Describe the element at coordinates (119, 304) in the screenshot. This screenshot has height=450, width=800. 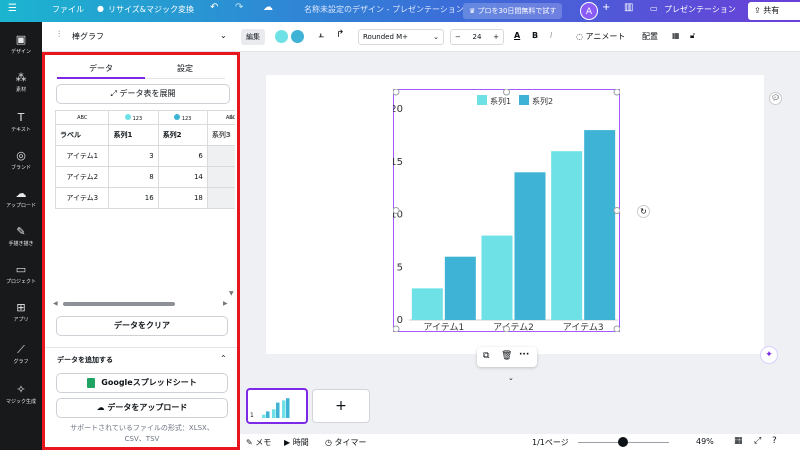
I see `horizontal-scrollbar` at that location.